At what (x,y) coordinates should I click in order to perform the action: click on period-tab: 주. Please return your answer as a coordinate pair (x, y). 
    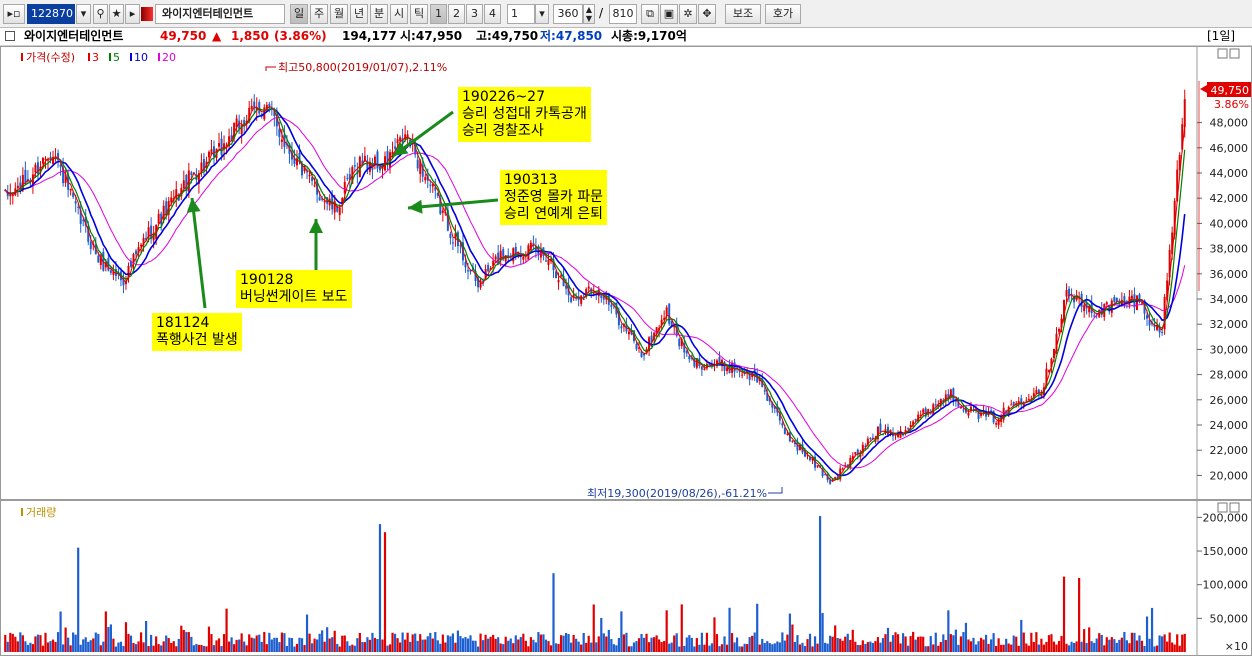
    Looking at the image, I should click on (319, 14).